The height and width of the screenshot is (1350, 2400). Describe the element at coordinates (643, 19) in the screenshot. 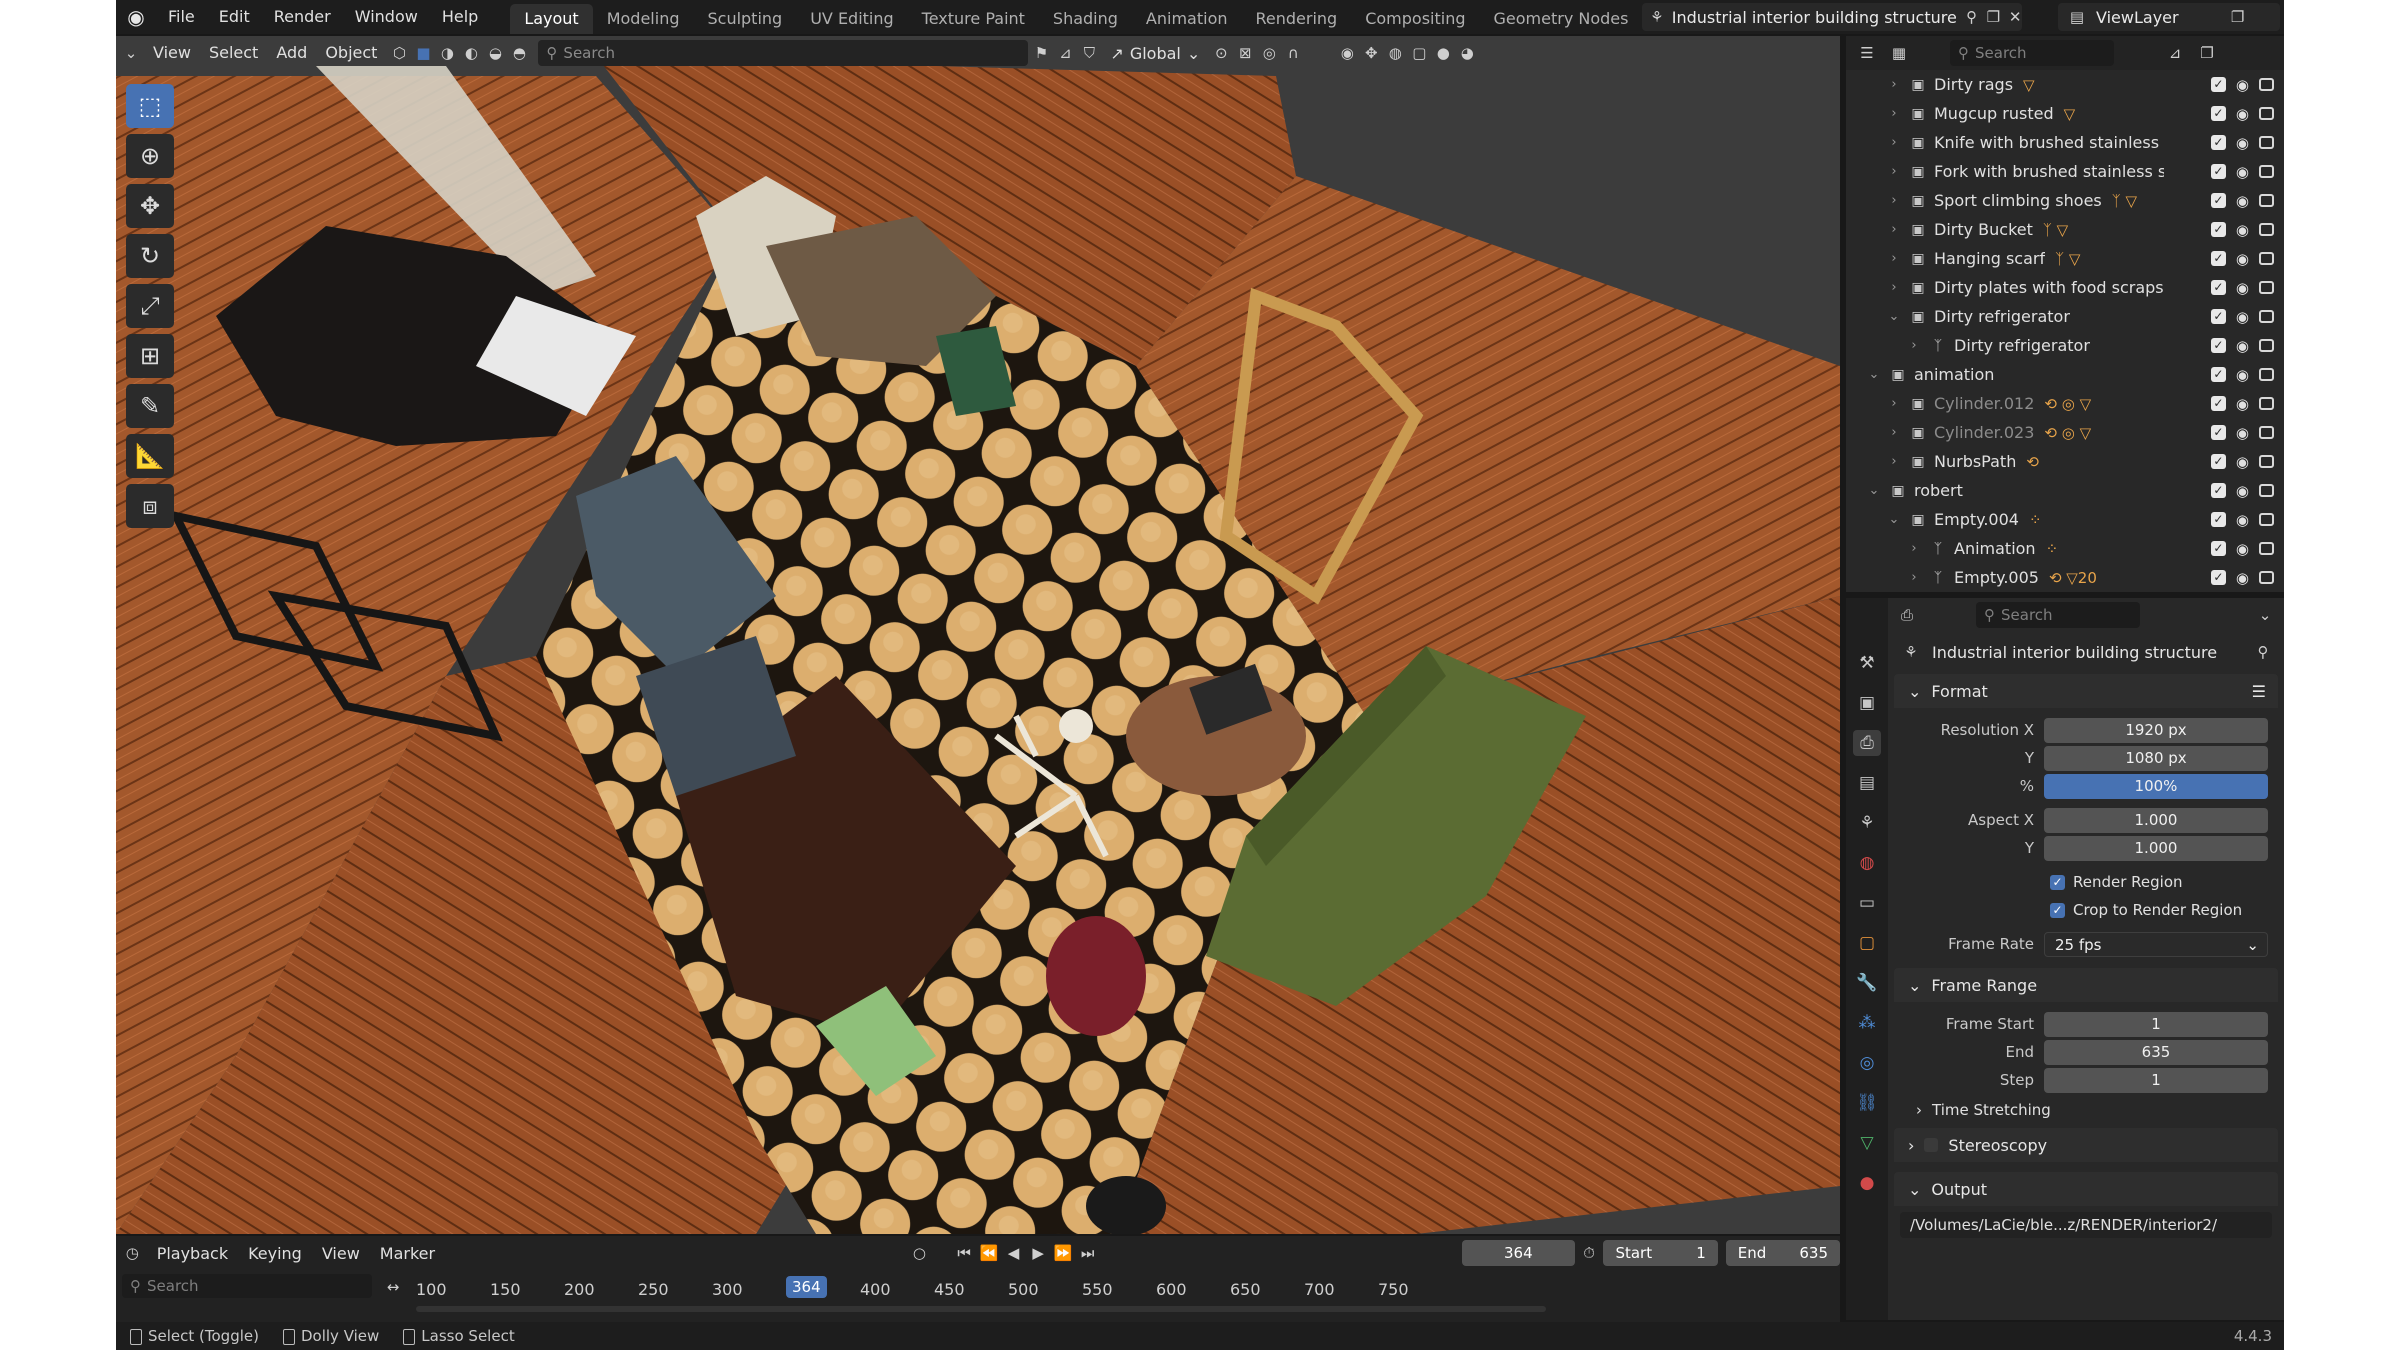

I see `tab-modeling: Modeling` at that location.